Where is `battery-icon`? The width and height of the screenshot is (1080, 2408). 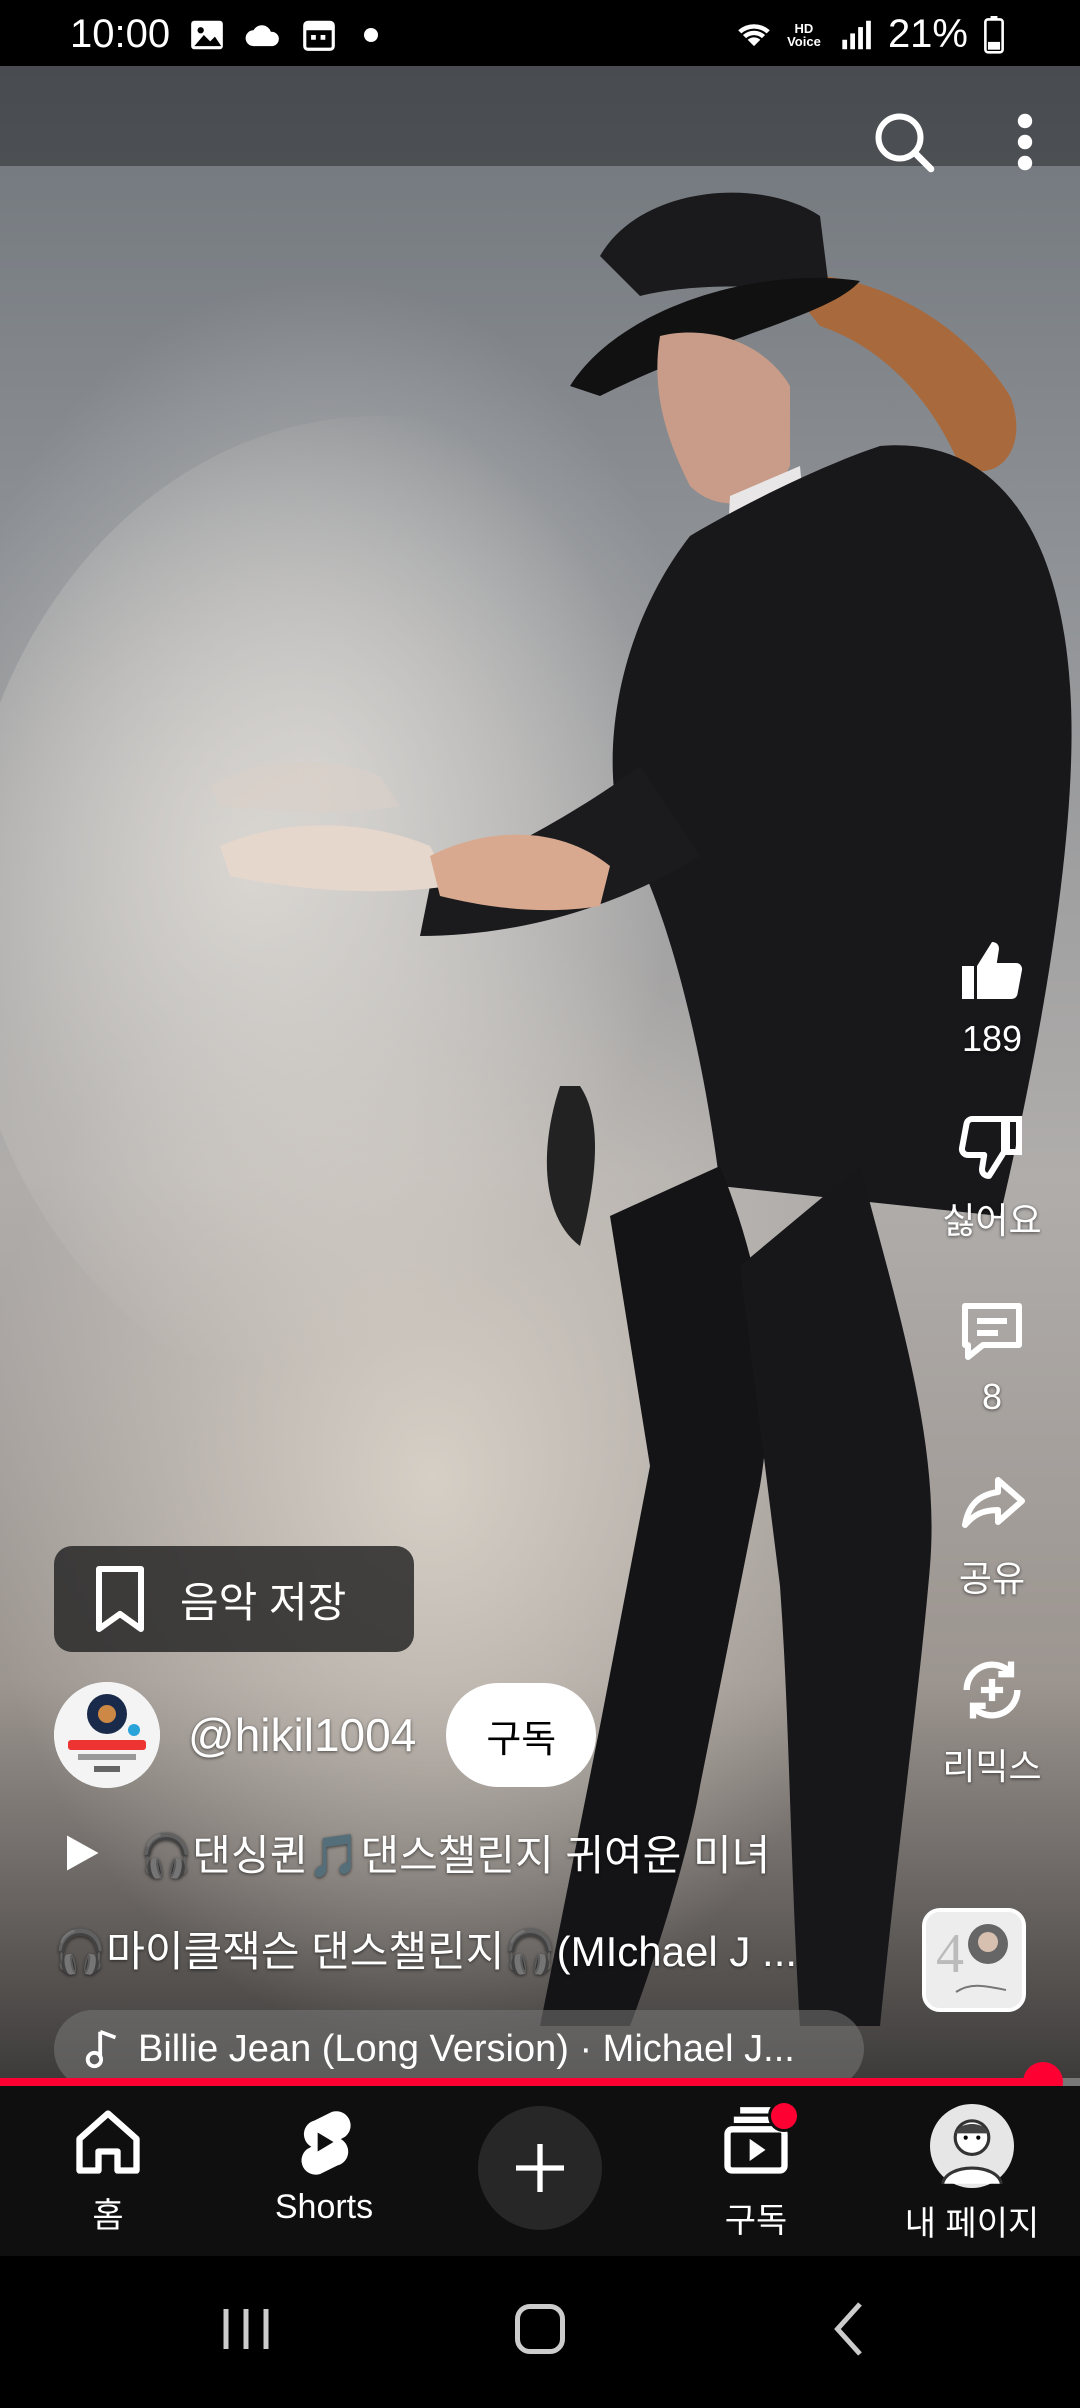
battery-icon is located at coordinates (1001, 34).